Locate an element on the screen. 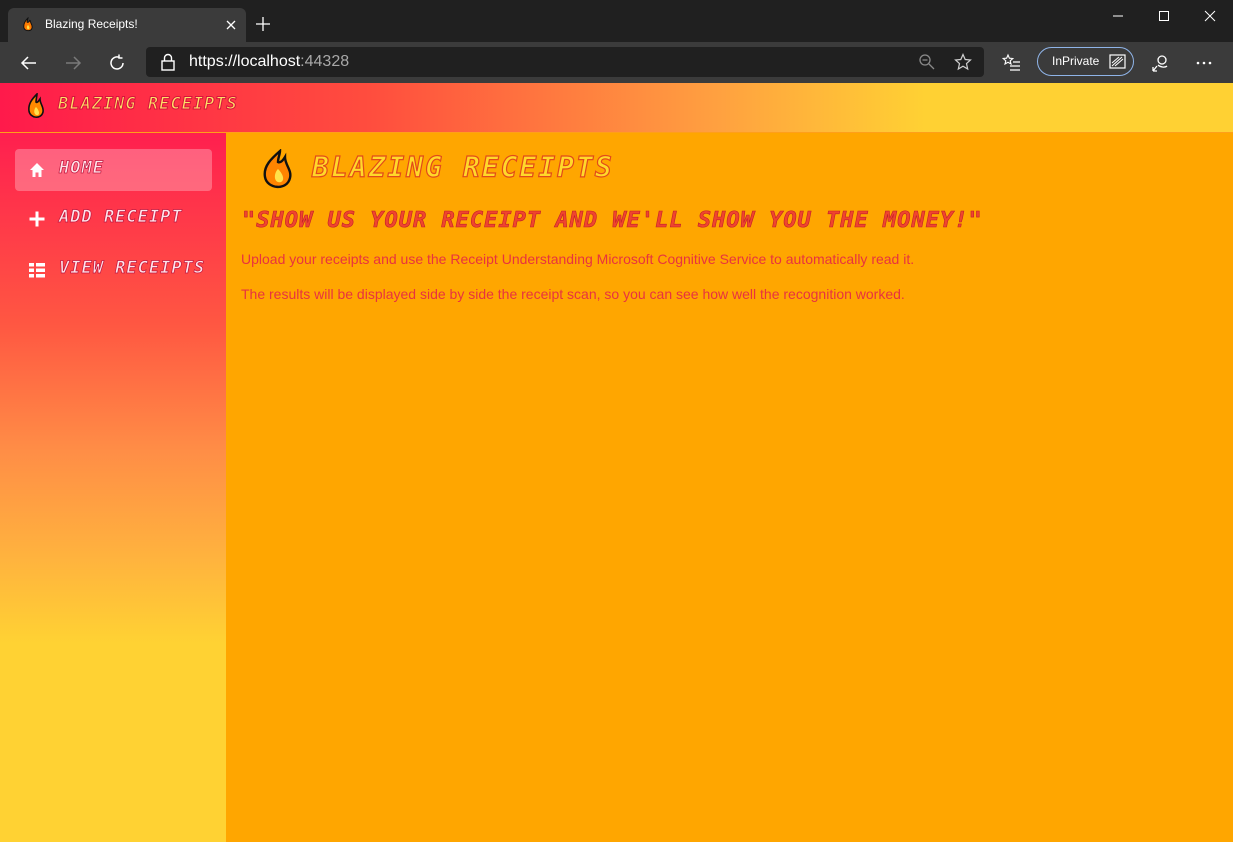  forward-button is located at coordinates (73, 63).